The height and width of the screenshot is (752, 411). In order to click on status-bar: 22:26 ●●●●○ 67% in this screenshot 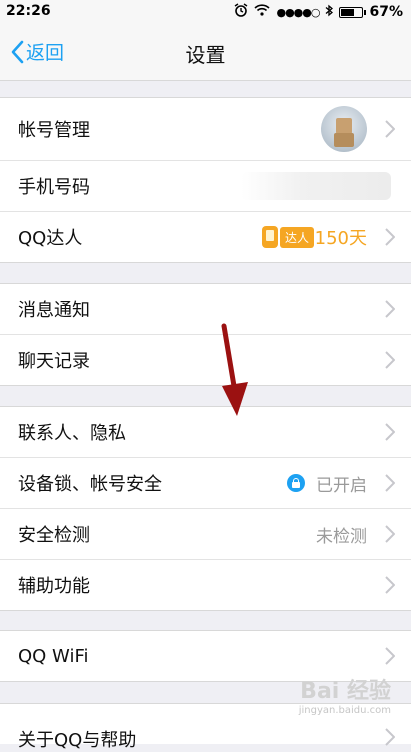, I will do `click(205, 12)`.